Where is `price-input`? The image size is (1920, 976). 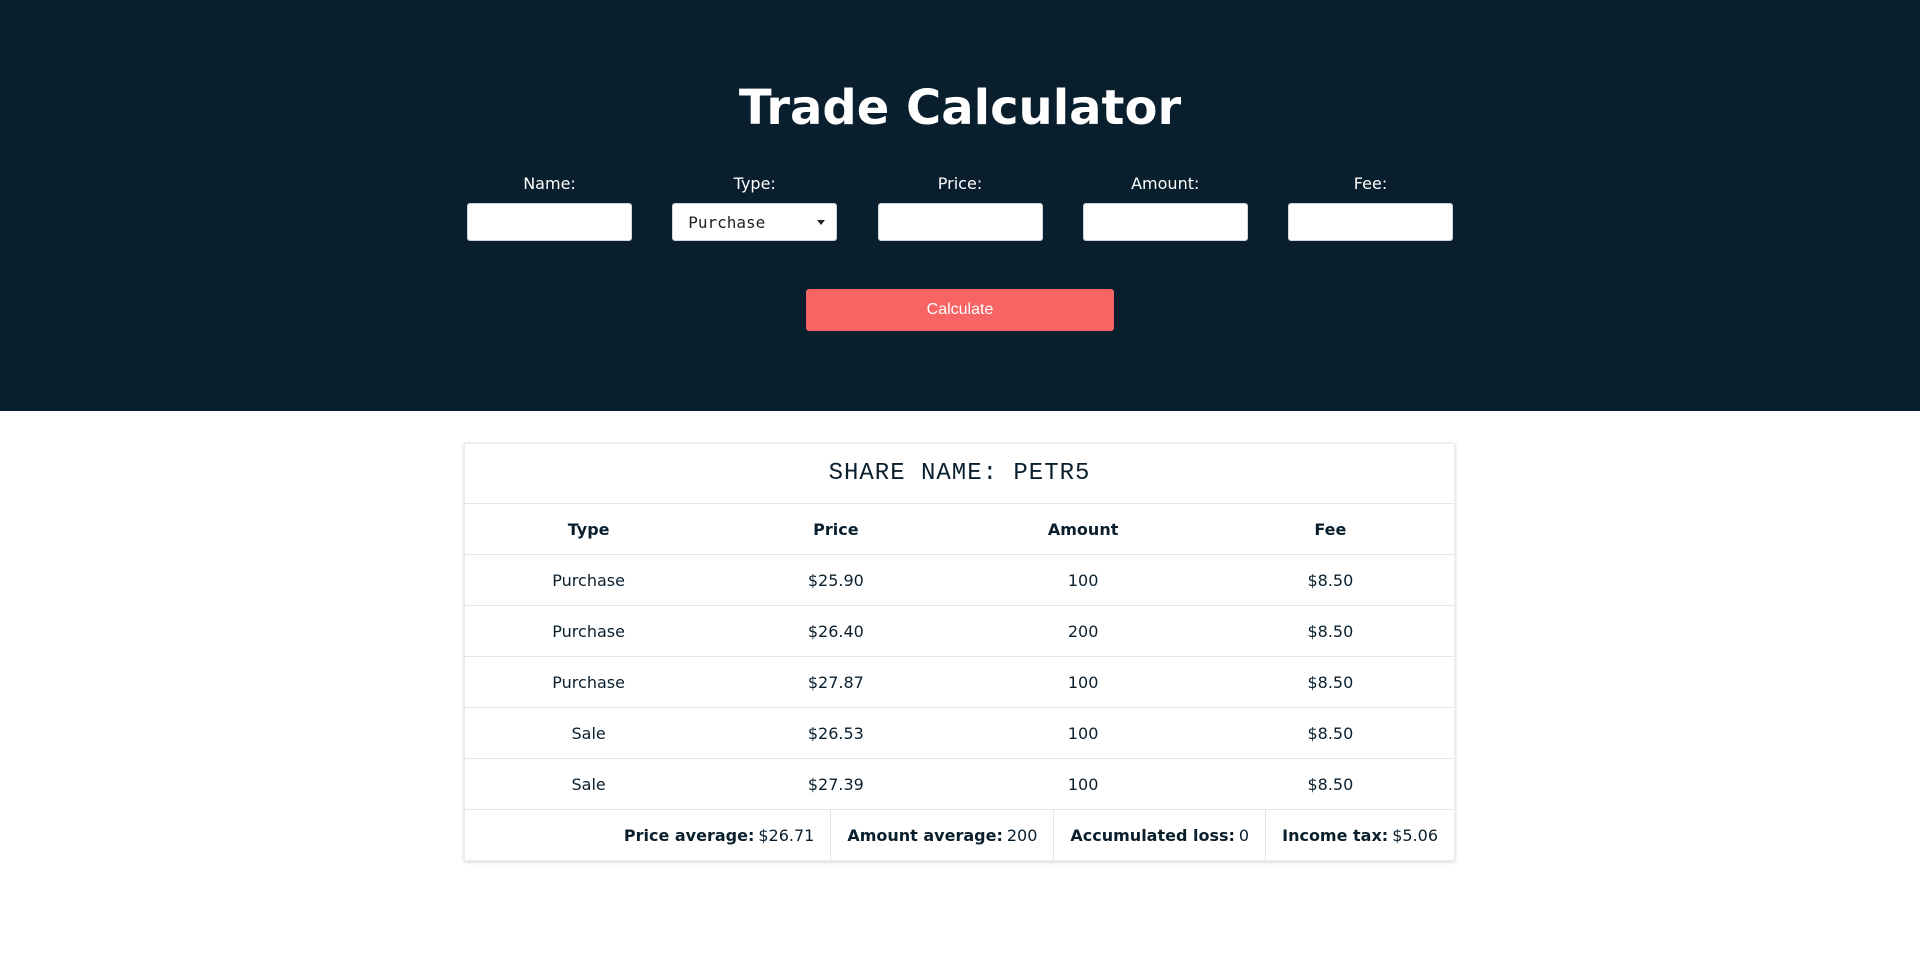 price-input is located at coordinates (960, 222).